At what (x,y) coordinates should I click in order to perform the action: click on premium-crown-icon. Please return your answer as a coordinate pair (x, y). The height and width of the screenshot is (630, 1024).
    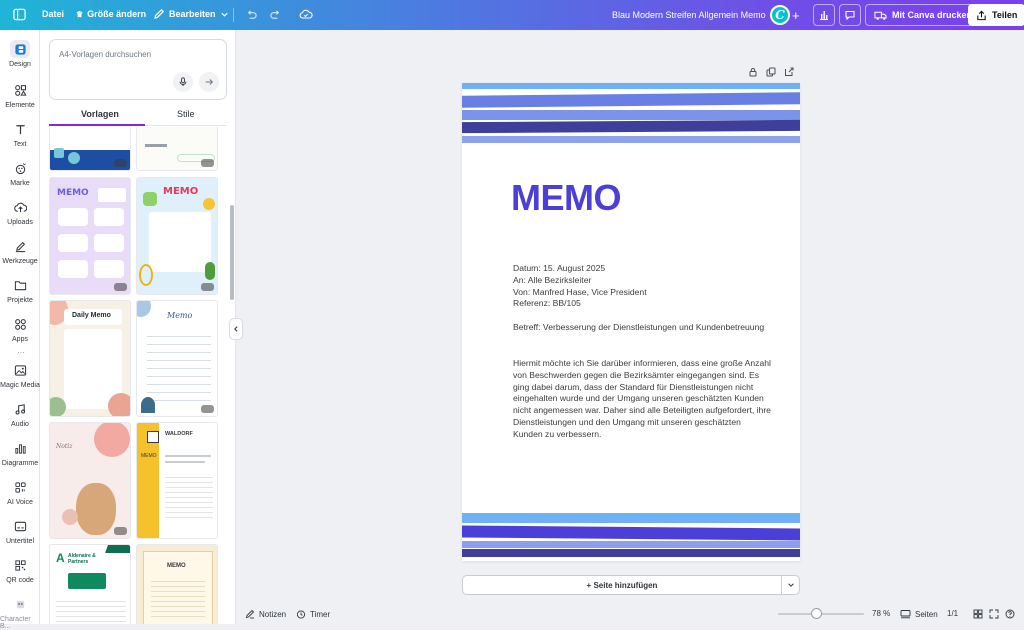
    Looking at the image, I should click on (120, 163).